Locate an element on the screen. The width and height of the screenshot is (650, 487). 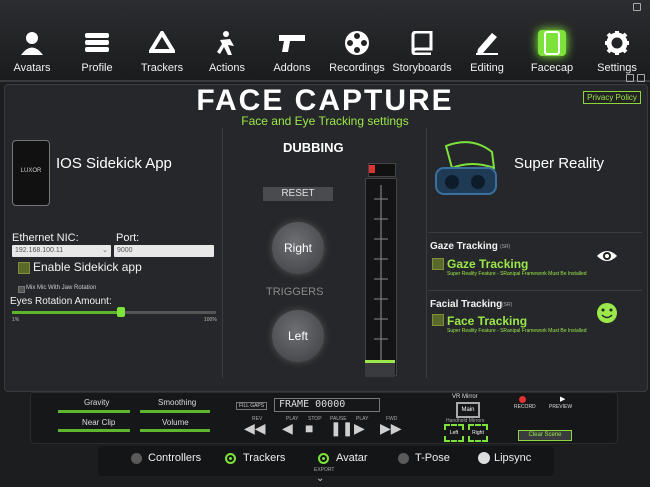
nav-storyboards: Storyboards is located at coordinates (422, 52).